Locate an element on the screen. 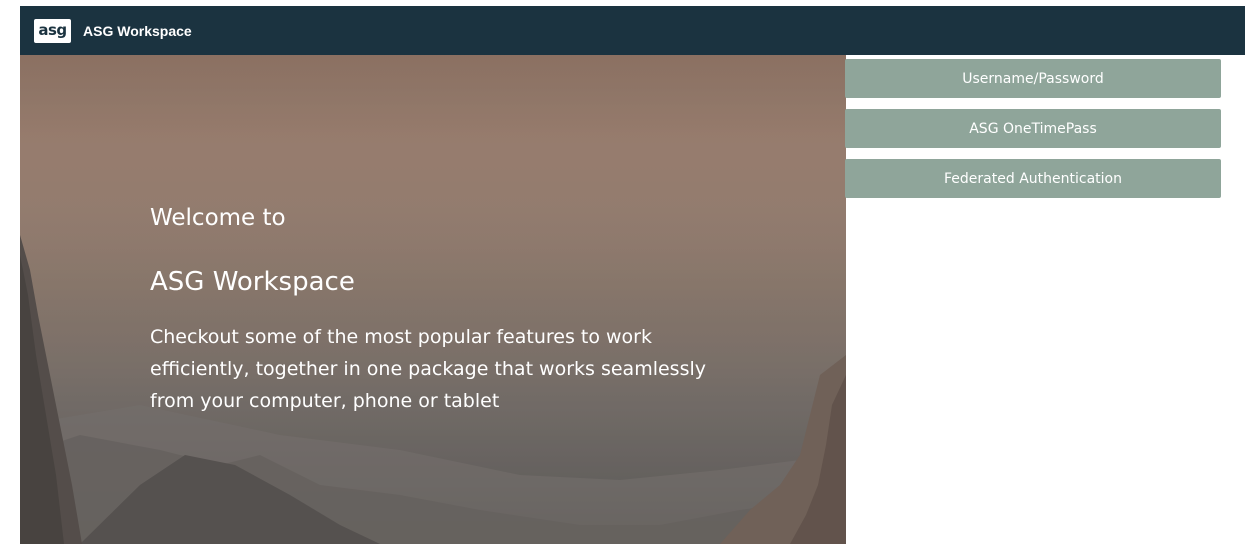 This screenshot has height=544, width=1245. app-title: ASG Workspace is located at coordinates (137, 30).